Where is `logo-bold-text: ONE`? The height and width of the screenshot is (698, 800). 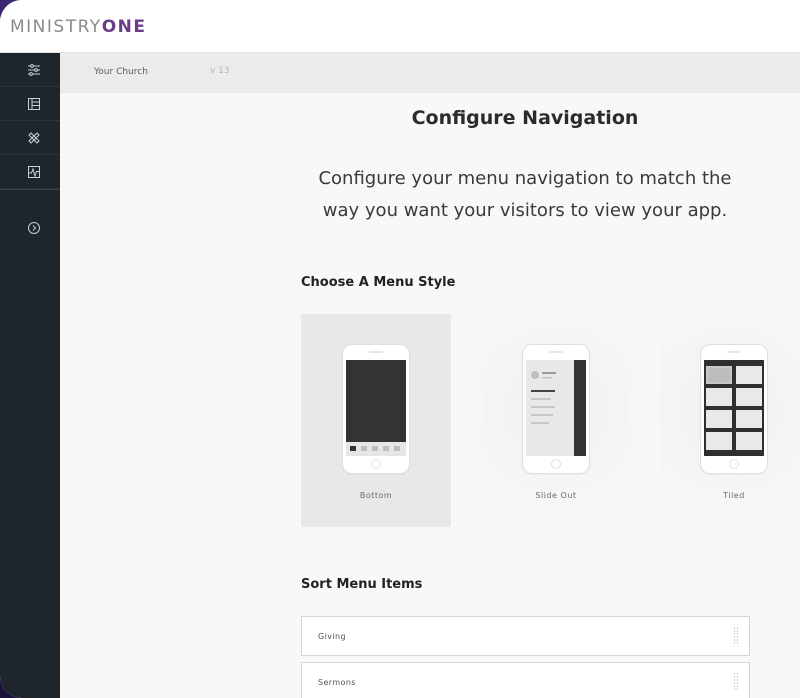
logo-bold-text: ONE is located at coordinates (124, 27).